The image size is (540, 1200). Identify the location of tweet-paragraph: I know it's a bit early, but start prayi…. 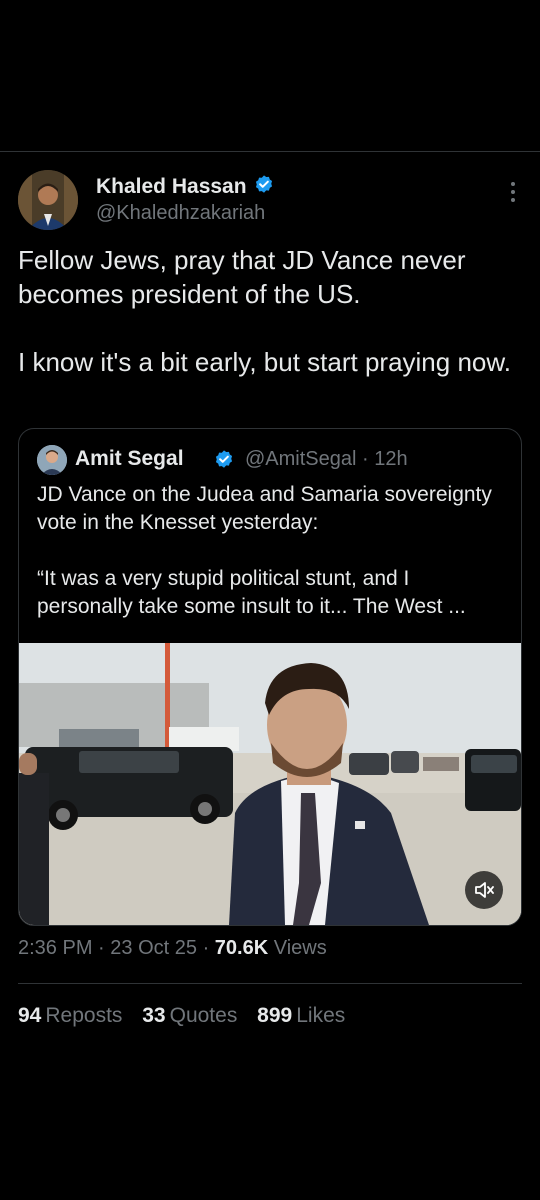
(264, 362).